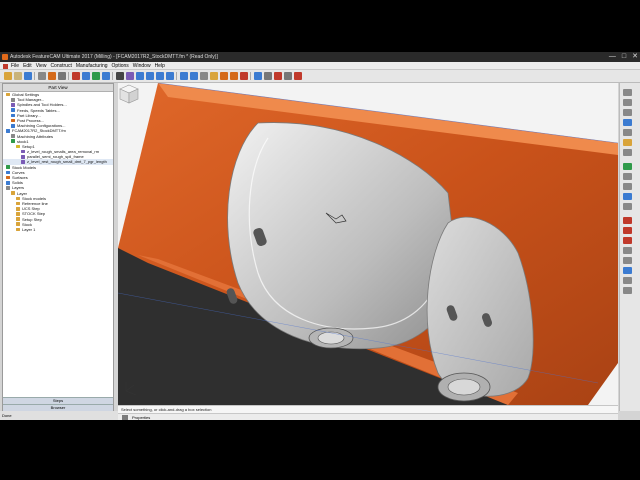 The width and height of the screenshot is (640, 480). Describe the element at coordinates (627, 220) in the screenshot. I see `line-tool-icon` at that location.